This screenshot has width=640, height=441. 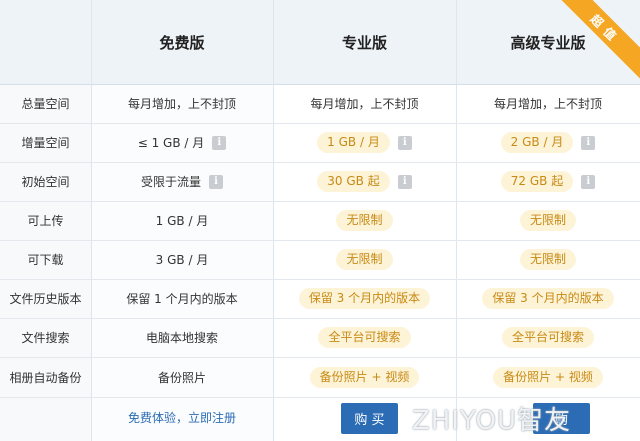 I want to click on highlight-pill: 2 GB / 月, so click(x=537, y=142).